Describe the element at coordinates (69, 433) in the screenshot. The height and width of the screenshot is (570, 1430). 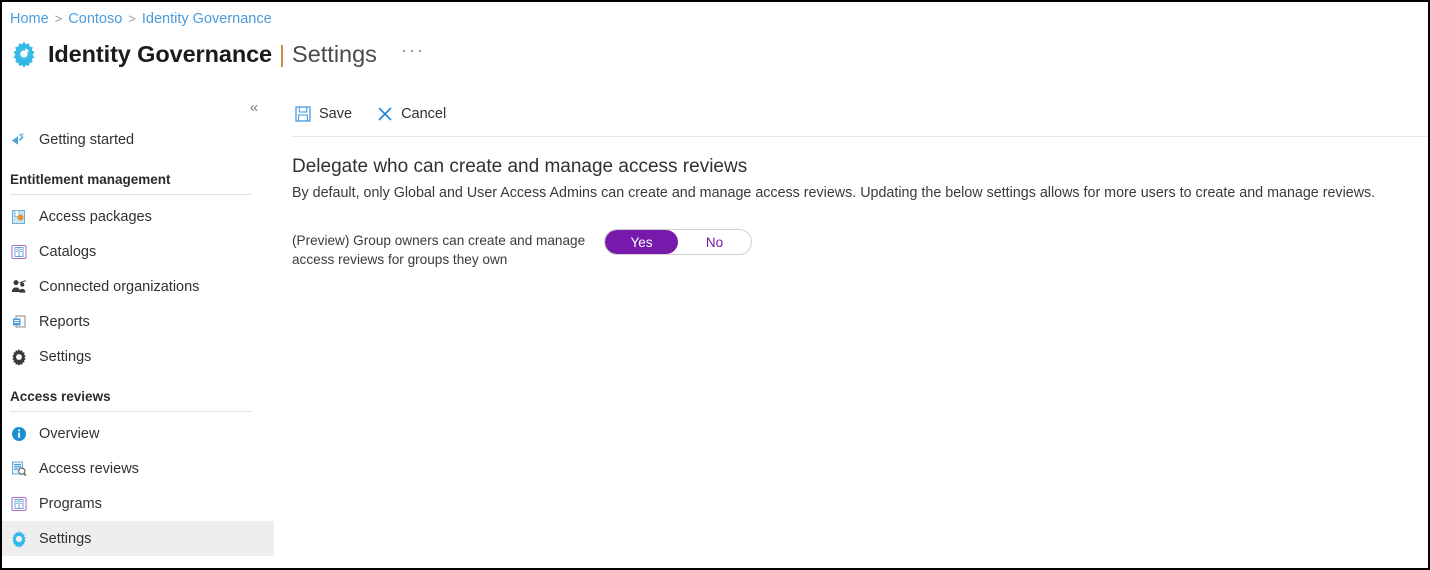
I see `sidebar-item-label: Overview` at that location.